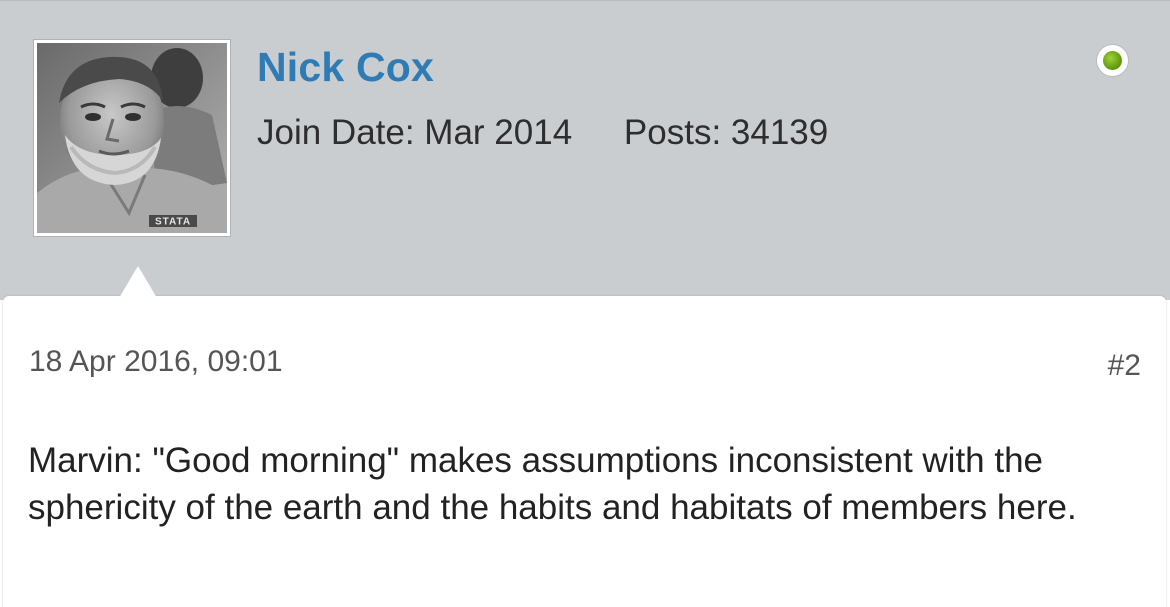  I want to click on avatar-photo: STATA, so click(132, 138).